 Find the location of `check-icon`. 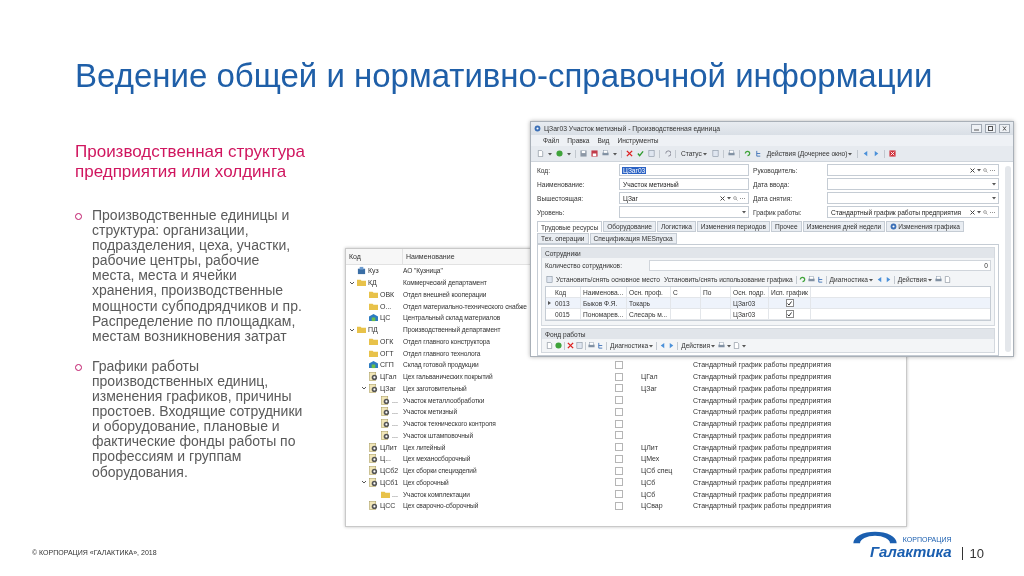

check-icon is located at coordinates (640, 153).